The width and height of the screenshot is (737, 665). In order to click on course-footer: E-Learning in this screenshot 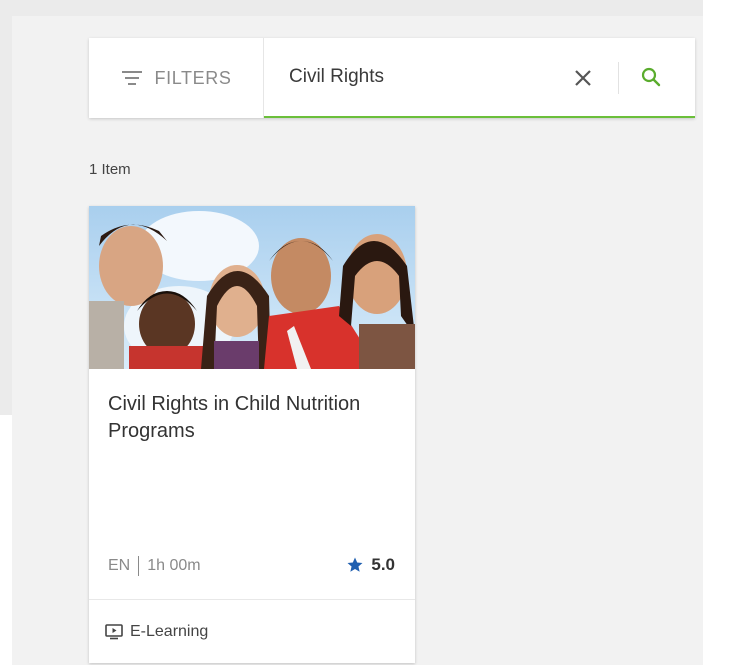, I will do `click(252, 631)`.